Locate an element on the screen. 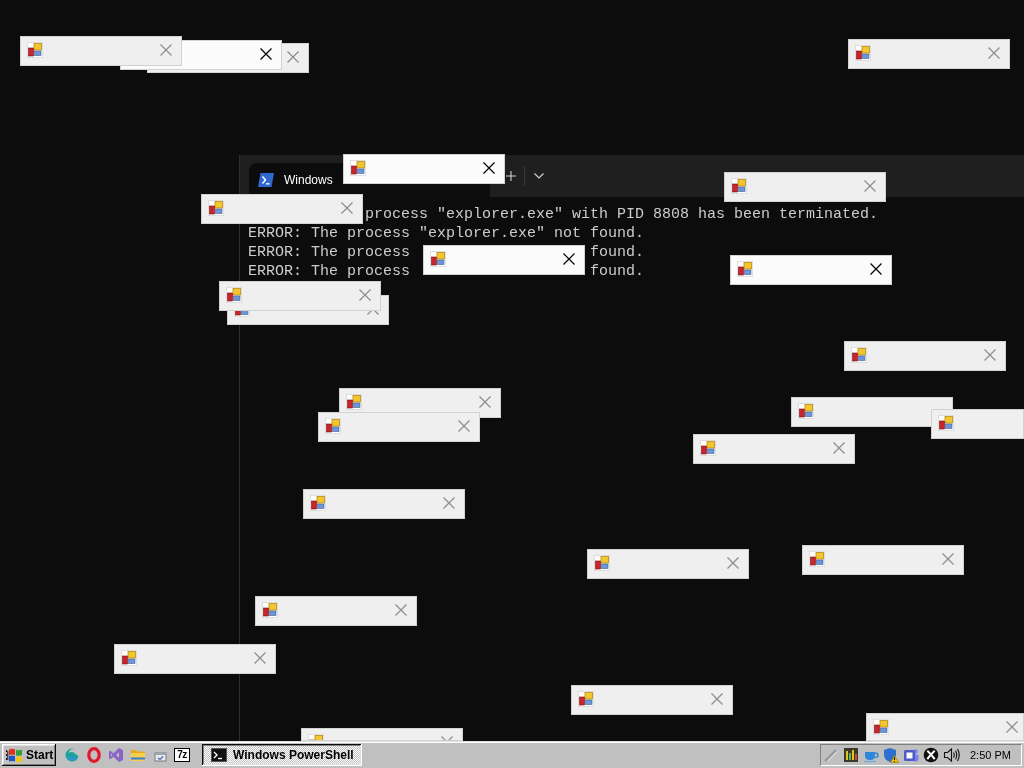  swirl-icon is located at coordinates (72, 755).